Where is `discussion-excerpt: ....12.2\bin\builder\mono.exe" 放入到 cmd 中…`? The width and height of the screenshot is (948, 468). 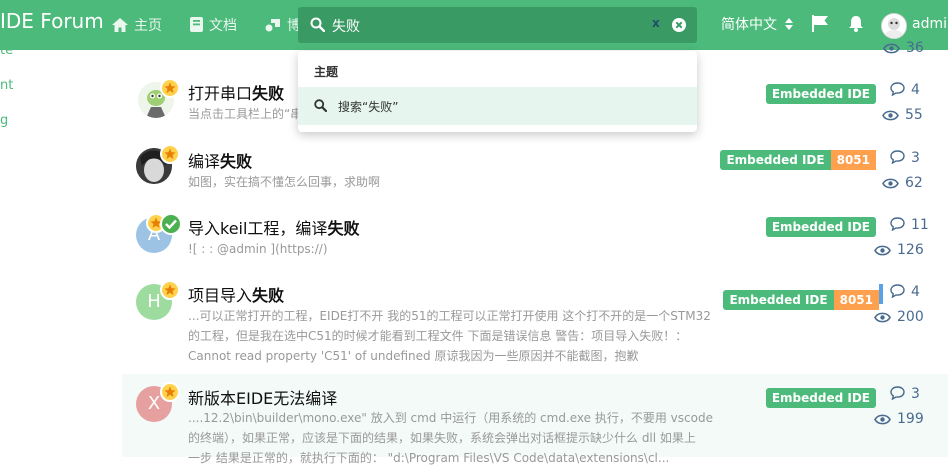 discussion-excerpt: ....12.2\bin\builder\mono.exe" 放入到 cmd 中… is located at coordinates (468, 438).